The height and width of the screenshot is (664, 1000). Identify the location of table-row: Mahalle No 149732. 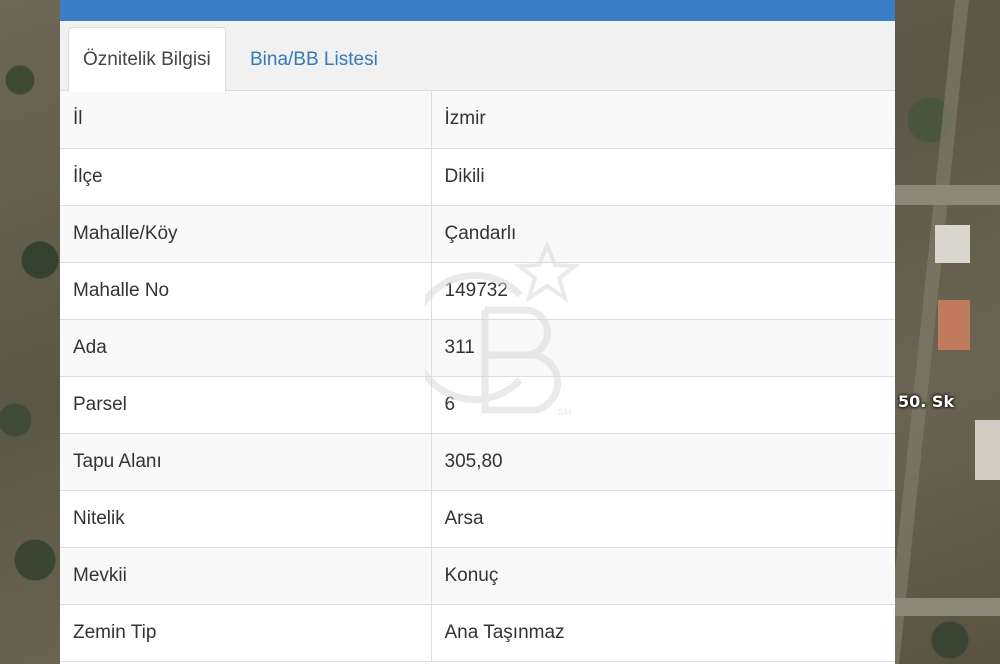
(477, 291).